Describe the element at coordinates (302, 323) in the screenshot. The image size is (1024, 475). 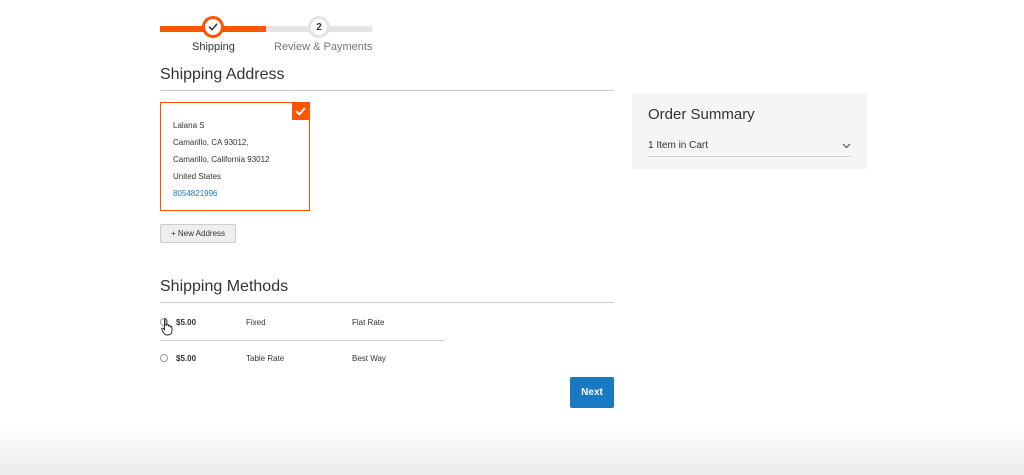
I see `shipping-method-row: $5.00 Fixed Flat Rate` at that location.